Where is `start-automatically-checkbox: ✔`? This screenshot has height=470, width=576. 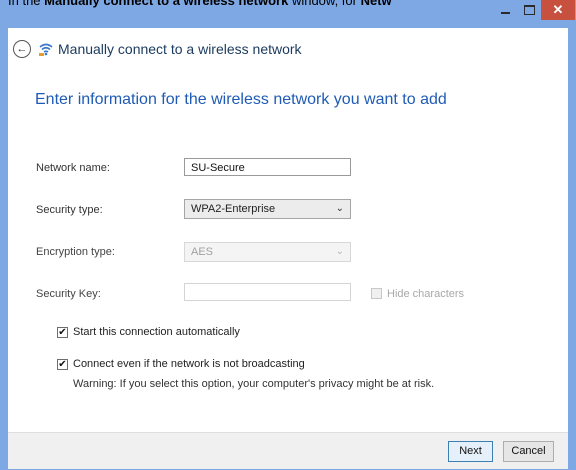
start-automatically-checkbox: ✔ is located at coordinates (62, 332).